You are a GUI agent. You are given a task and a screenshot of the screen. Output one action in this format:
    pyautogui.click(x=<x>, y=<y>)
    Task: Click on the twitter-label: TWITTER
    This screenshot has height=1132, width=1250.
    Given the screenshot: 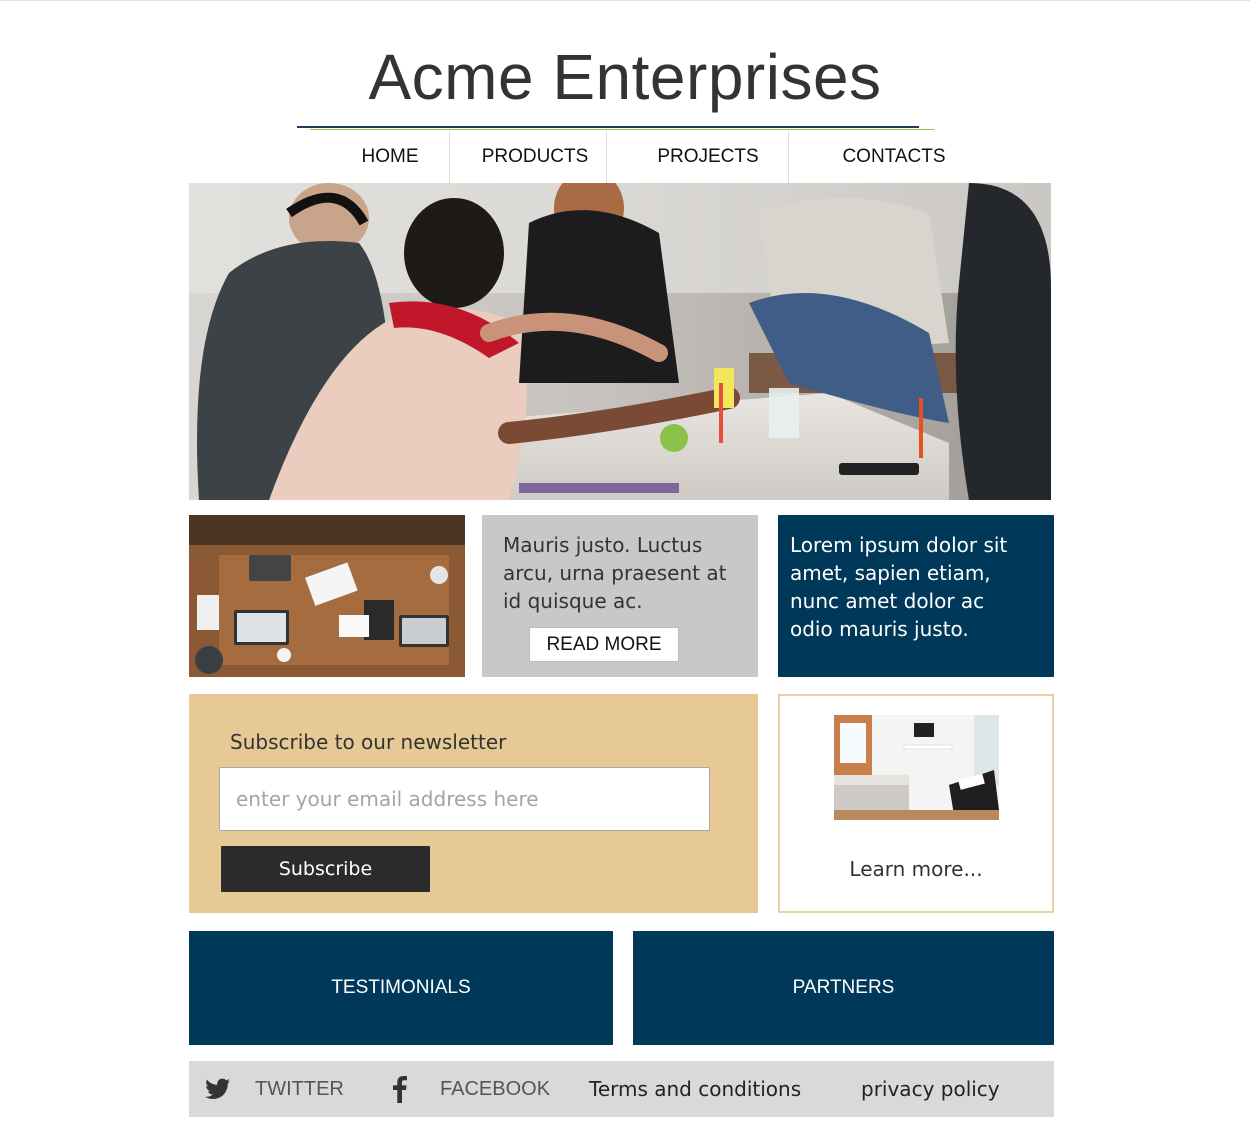 What is the action you would take?
    pyautogui.click(x=299, y=1088)
    